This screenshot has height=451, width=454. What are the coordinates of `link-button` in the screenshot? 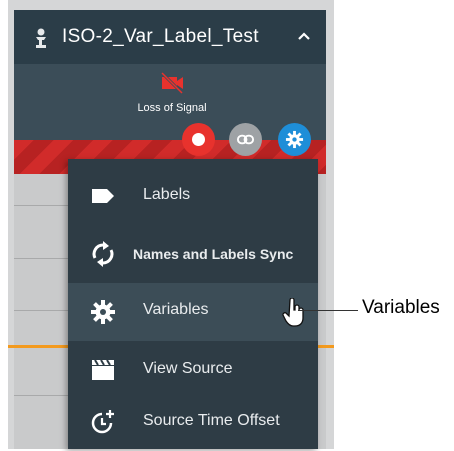 It's located at (245, 139).